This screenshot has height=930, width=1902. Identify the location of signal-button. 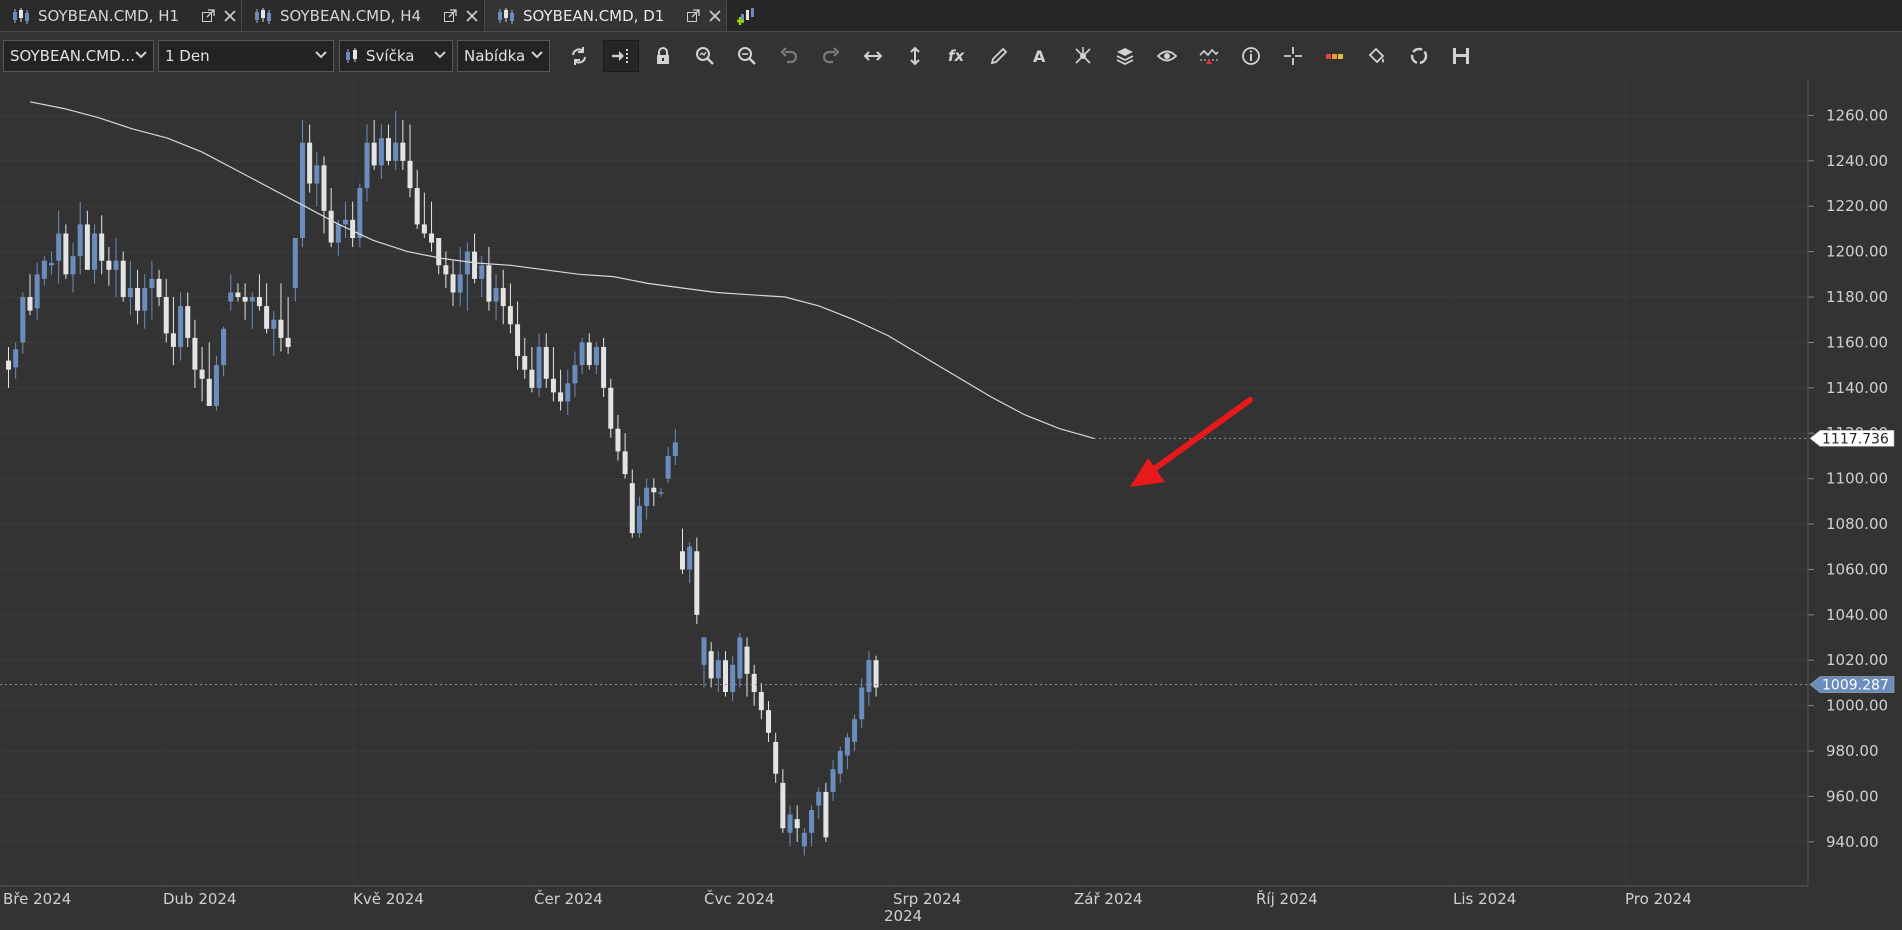
(1209, 56).